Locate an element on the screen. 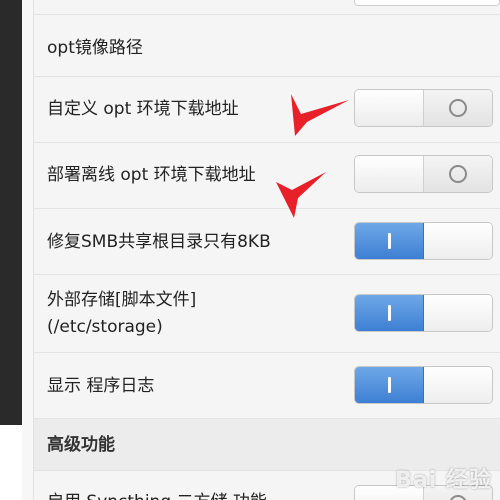  external-storage-toggle is located at coordinates (423, 313).